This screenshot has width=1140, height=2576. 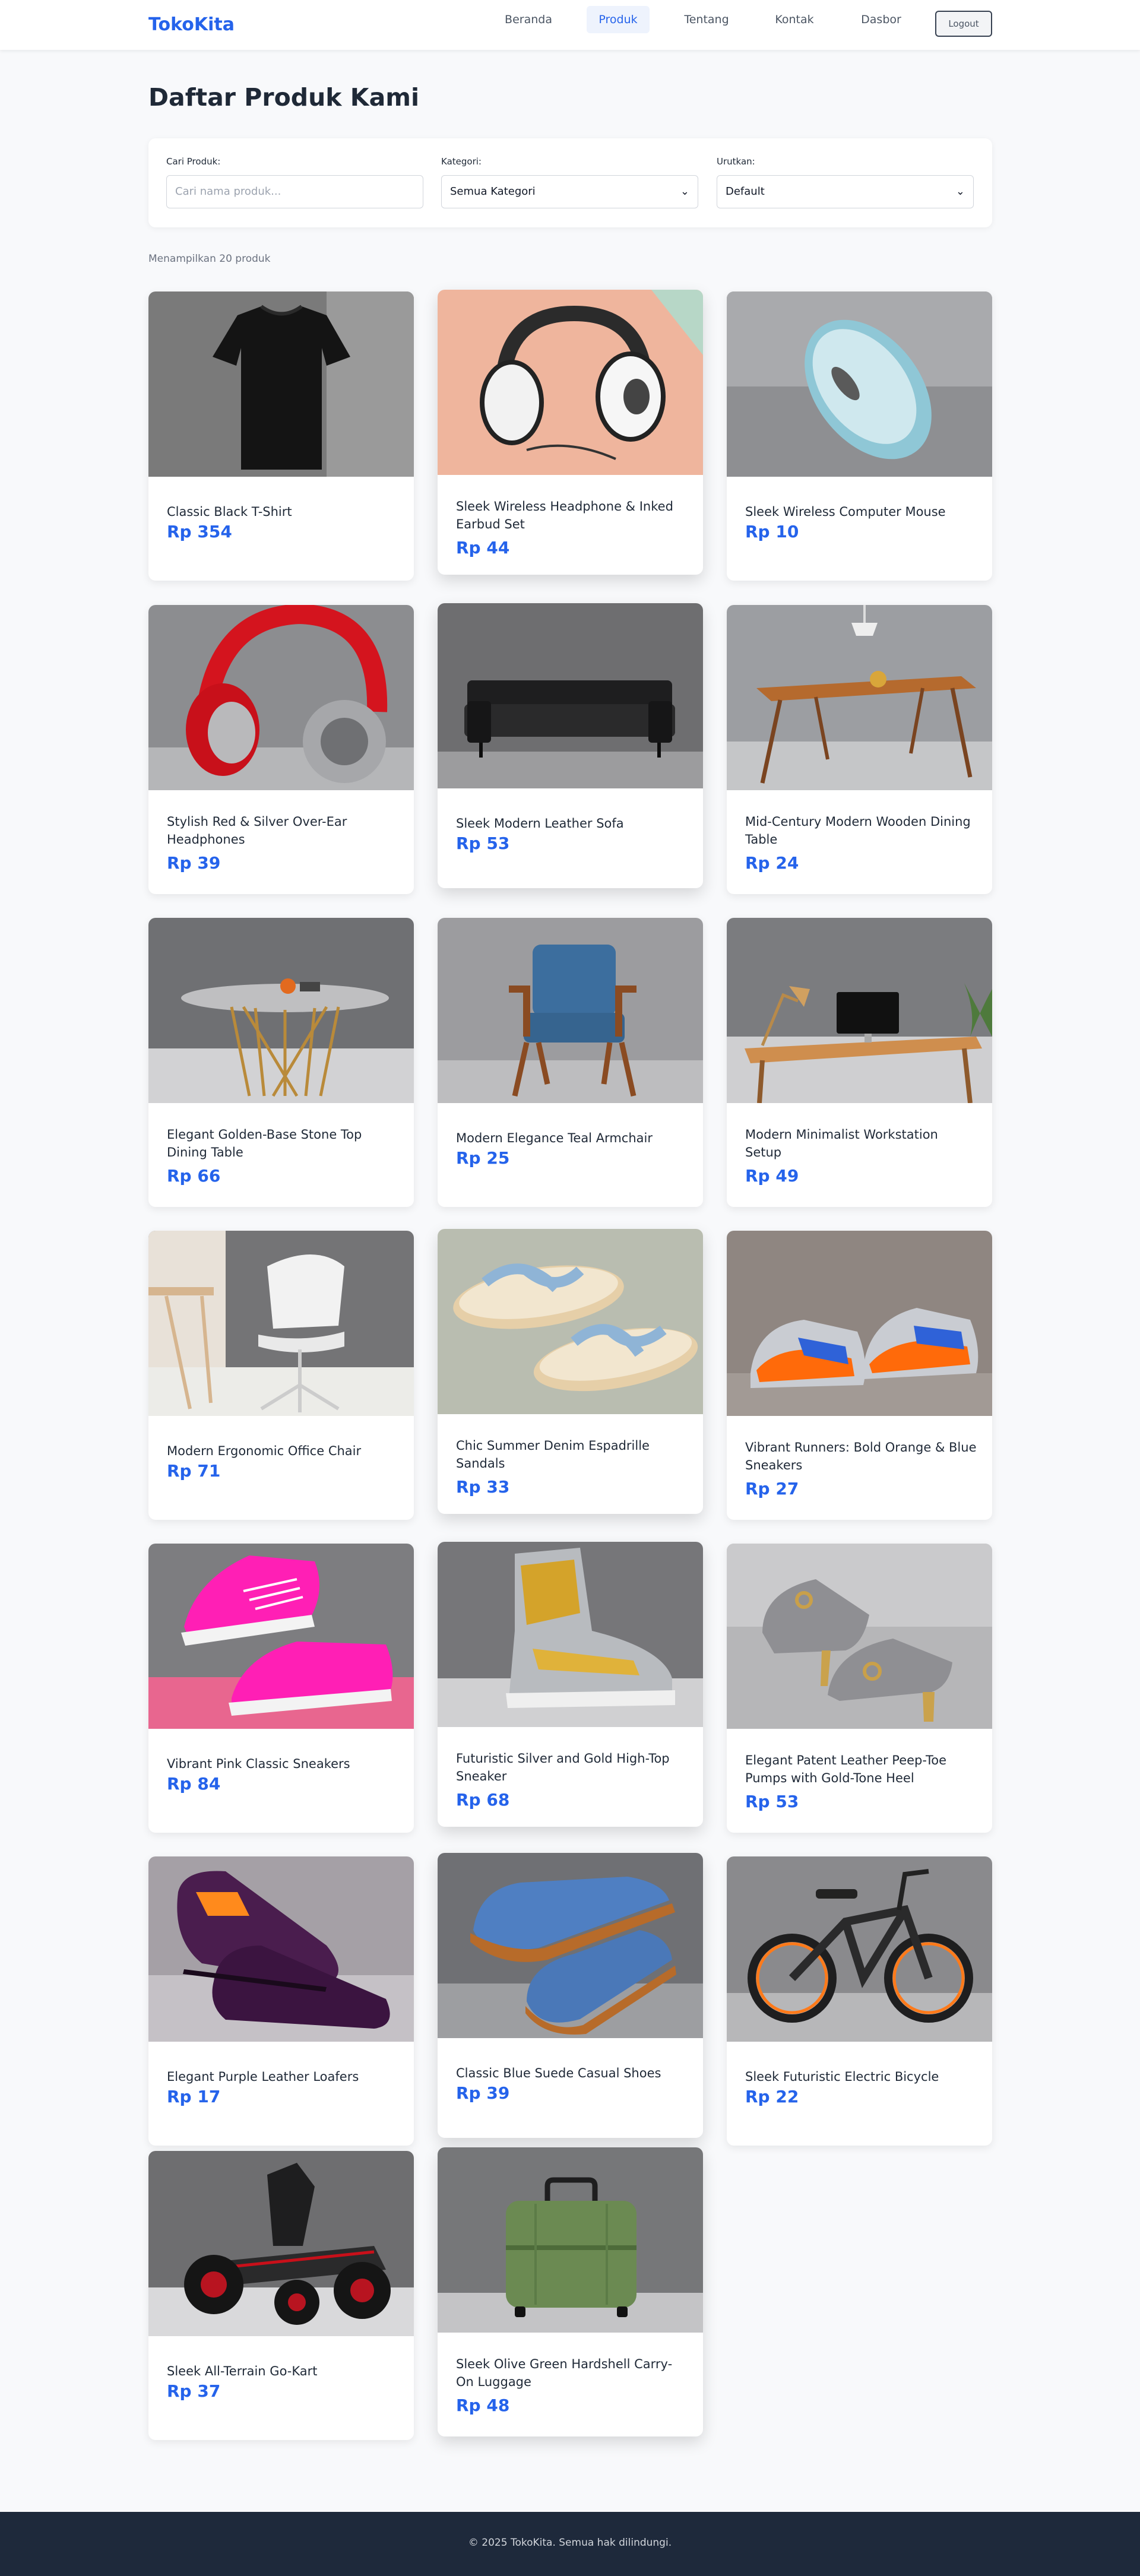 I want to click on product-name: Modern Minimalist Workstation Setup, so click(x=861, y=1143).